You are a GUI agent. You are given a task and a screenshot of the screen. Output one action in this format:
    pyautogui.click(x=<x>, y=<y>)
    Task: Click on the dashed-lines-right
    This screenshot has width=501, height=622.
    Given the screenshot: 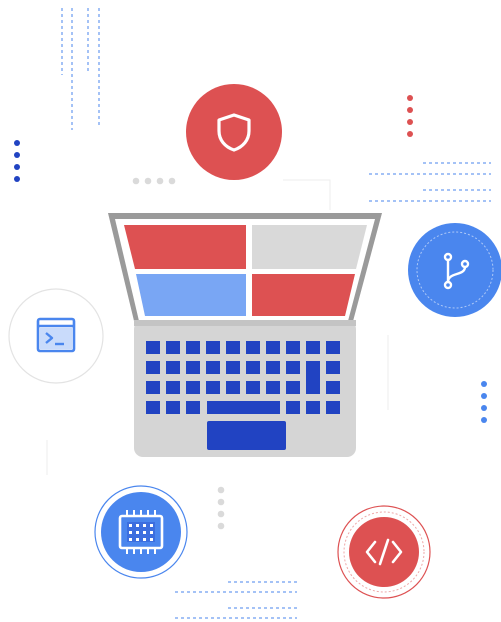 What is the action you would take?
    pyautogui.click(x=430, y=182)
    